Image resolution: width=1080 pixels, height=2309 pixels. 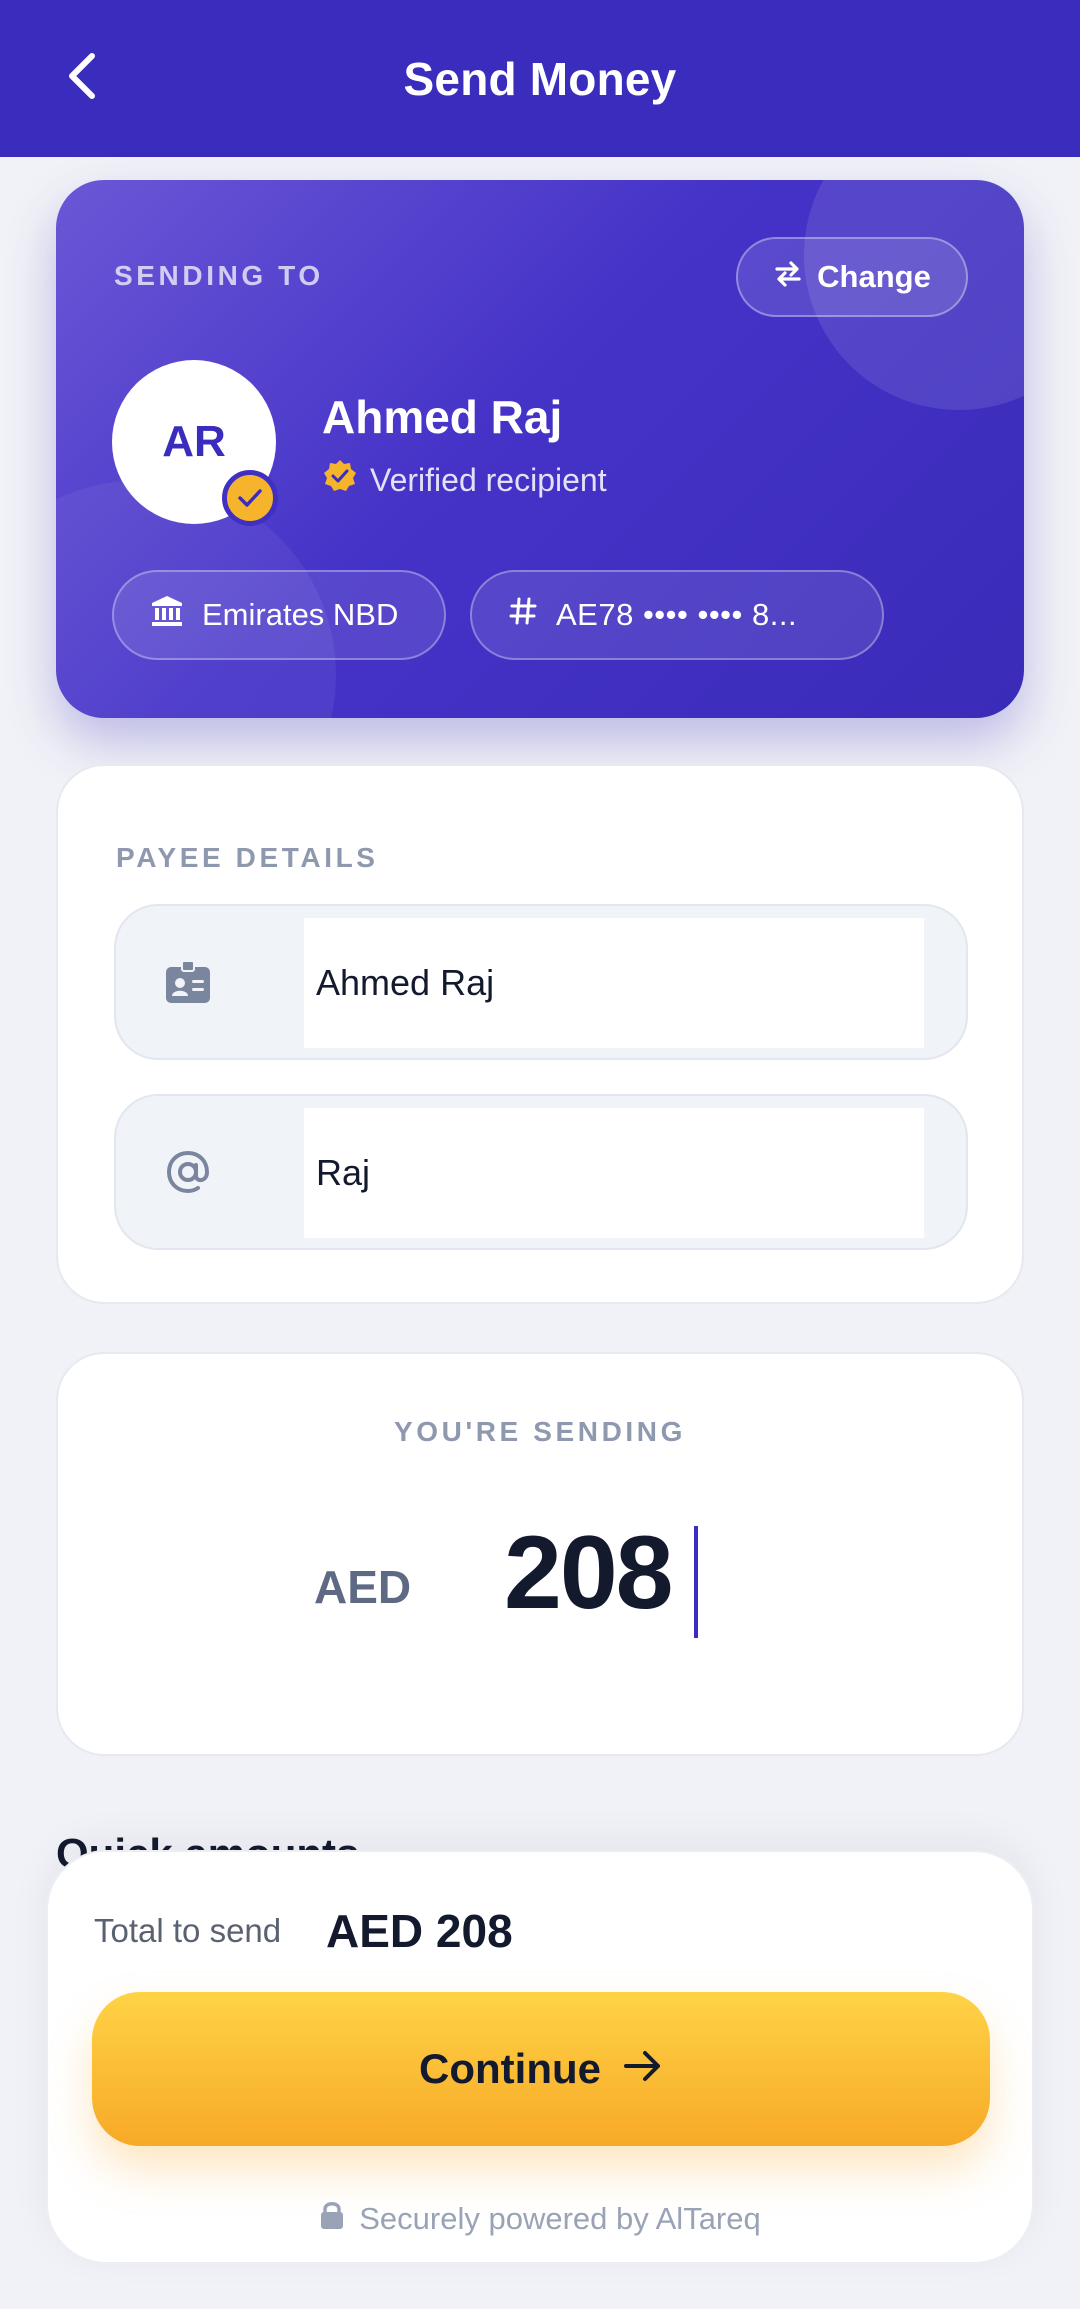 What do you see at coordinates (219, 275) in the screenshot?
I see `sending-to-label: SENDING TO` at bounding box center [219, 275].